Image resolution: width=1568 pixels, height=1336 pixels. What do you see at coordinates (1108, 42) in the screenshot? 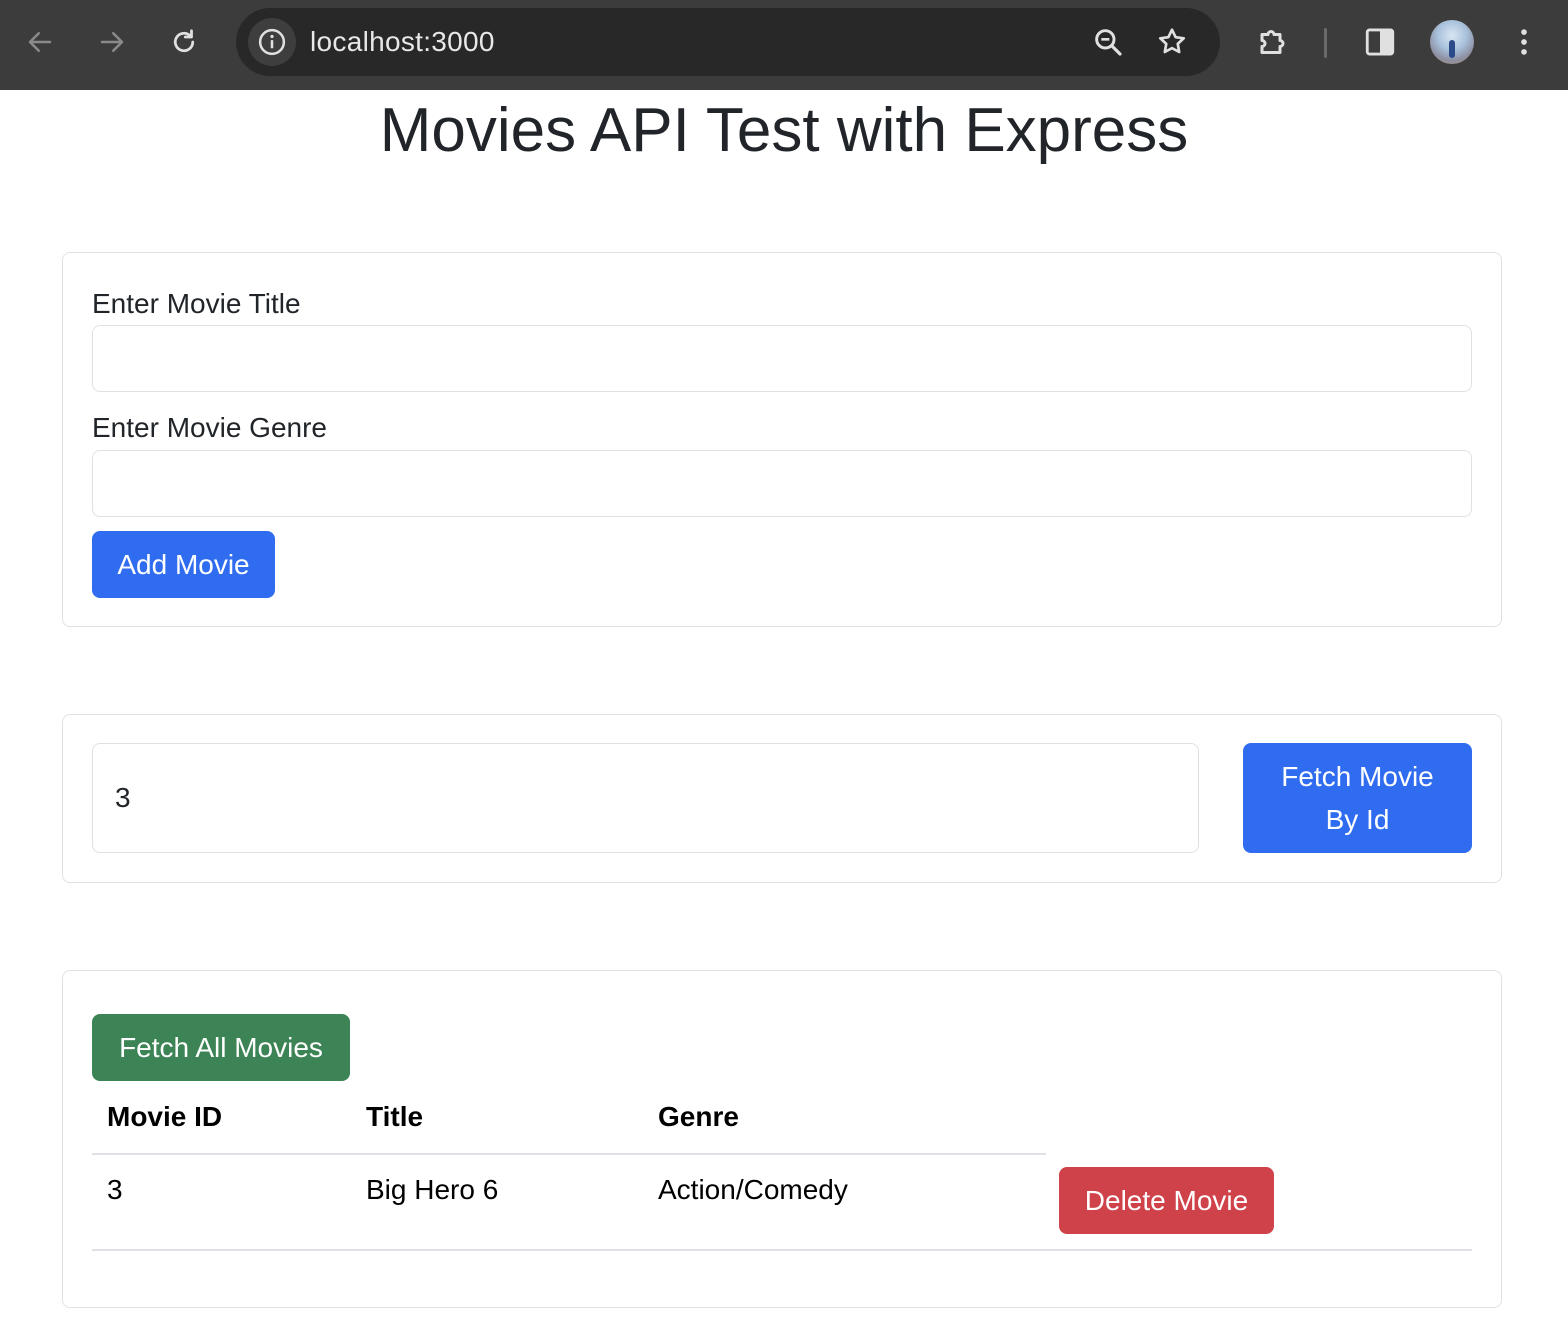
I see `zoom-icon` at bounding box center [1108, 42].